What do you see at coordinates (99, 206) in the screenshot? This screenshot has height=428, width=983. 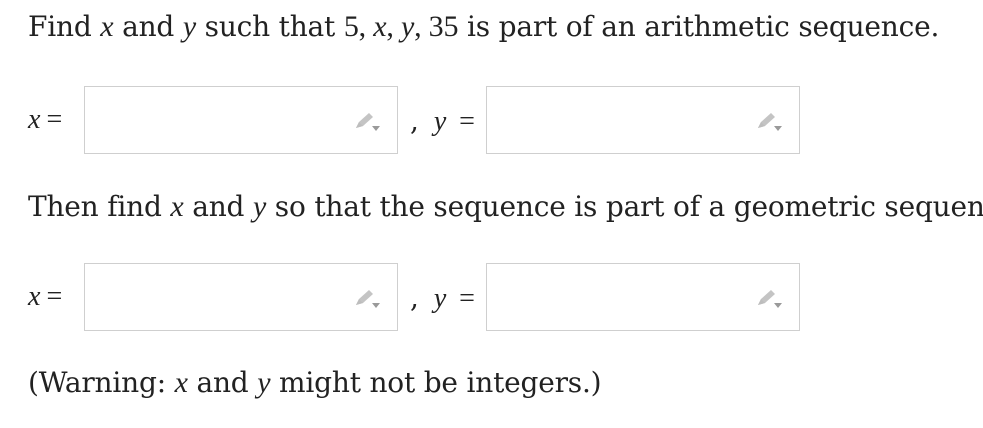 I see `text: Then find` at bounding box center [99, 206].